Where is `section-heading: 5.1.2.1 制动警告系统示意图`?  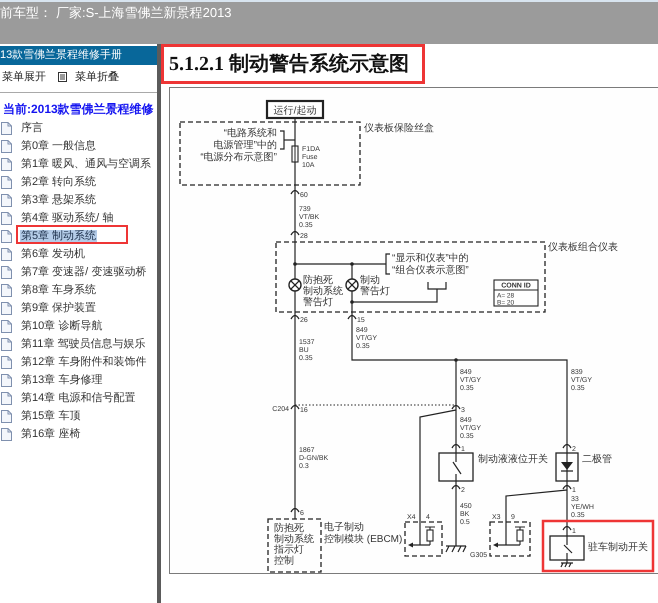 section-heading: 5.1.2.1 制动警告系统示意图 is located at coordinates (289, 64).